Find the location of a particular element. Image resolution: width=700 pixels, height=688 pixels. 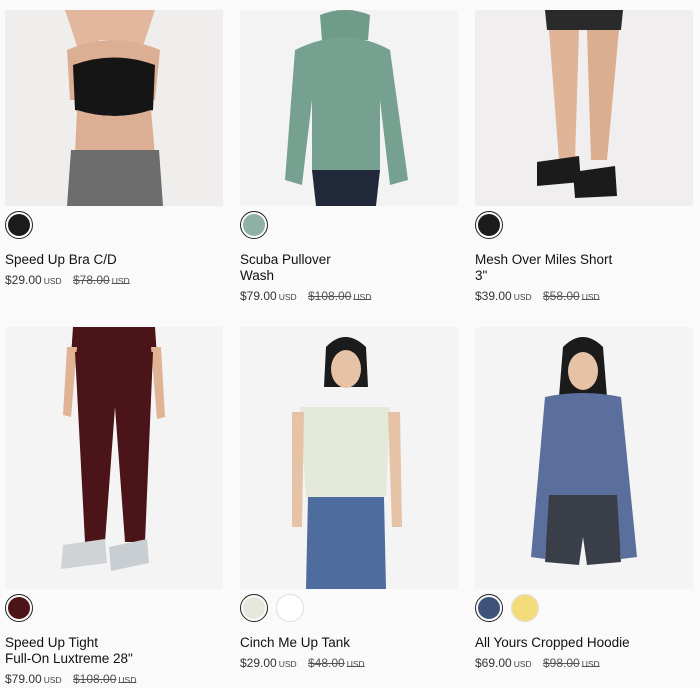

product-name: All Yours Cropped Hoodie is located at coordinates (584, 643).